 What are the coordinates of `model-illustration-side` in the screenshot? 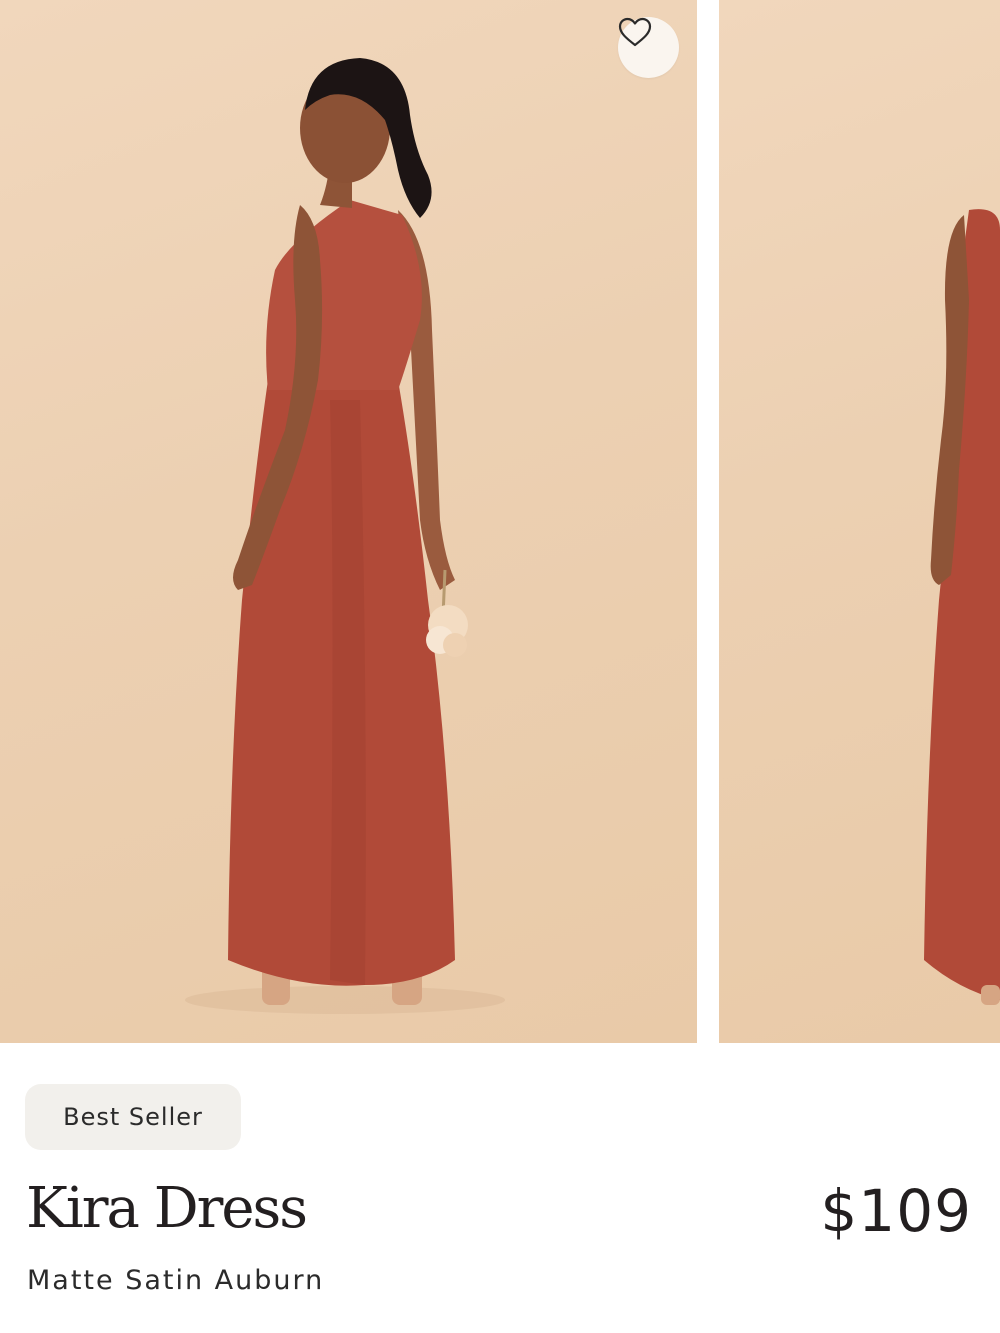 It's located at (962, 607).